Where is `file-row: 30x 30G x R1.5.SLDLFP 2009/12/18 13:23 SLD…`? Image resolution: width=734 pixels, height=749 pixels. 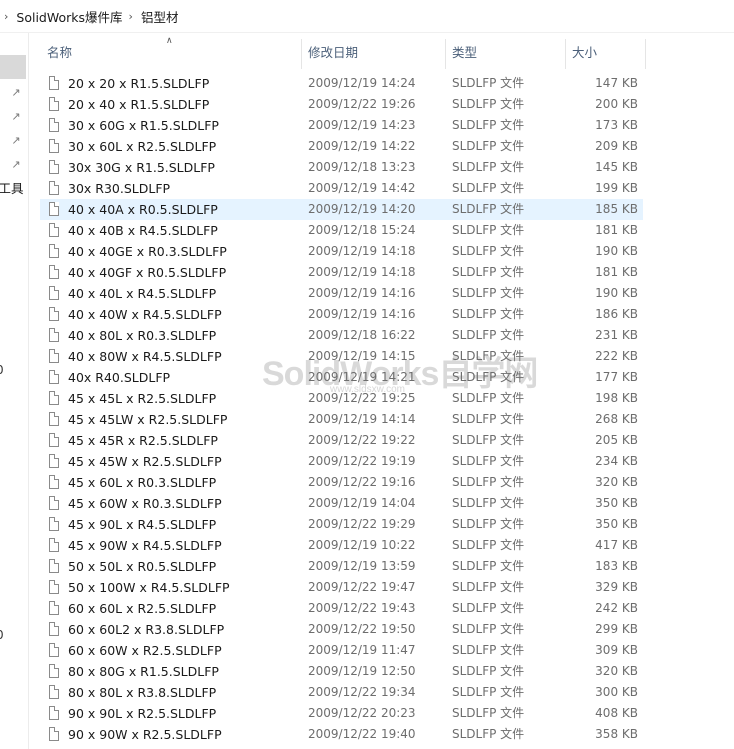
file-row: 30x 30G x R1.5.SLDLFP 2009/12/18 13:23 SLD… is located at coordinates (341, 167).